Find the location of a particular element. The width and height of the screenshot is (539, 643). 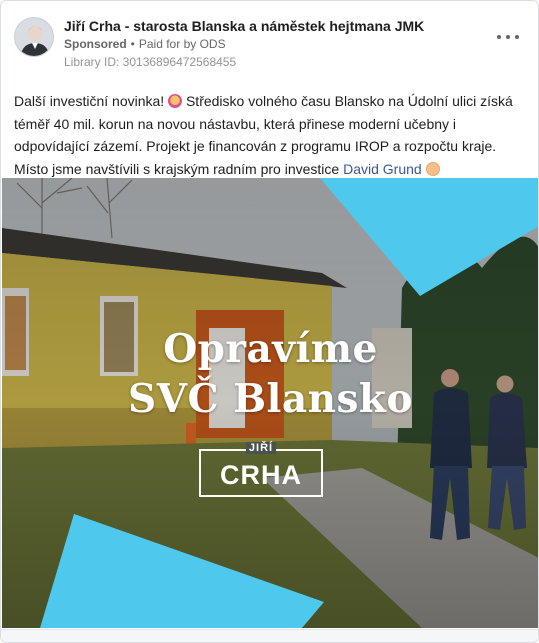

waving-hand-emoji-icon is located at coordinates (432, 168).